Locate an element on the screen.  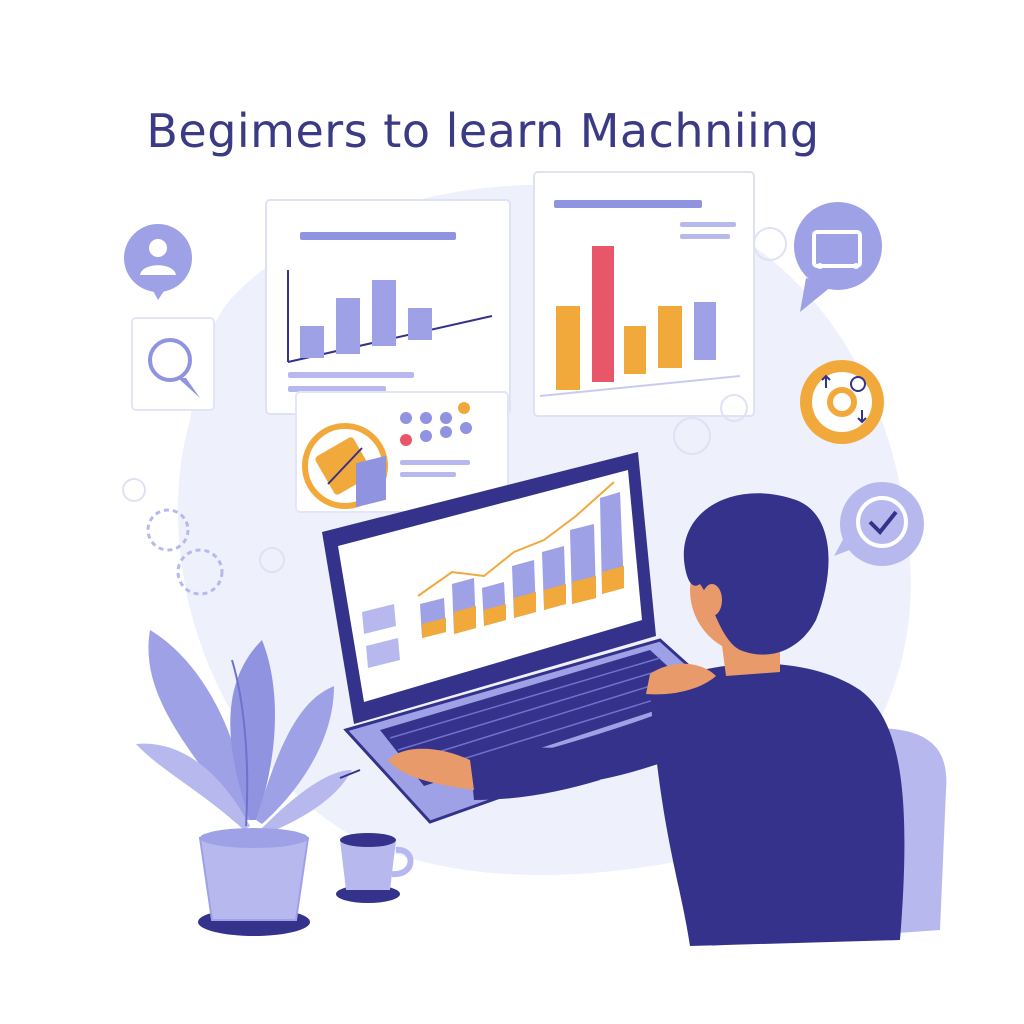
bar-chart-panel-left is located at coordinates (388, 307).